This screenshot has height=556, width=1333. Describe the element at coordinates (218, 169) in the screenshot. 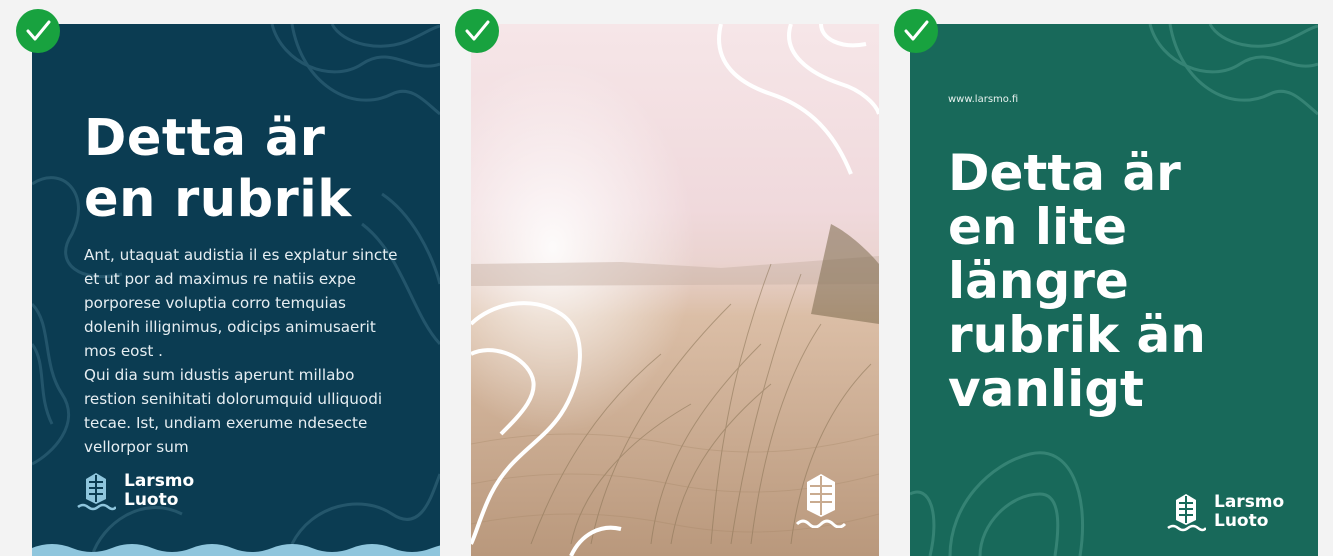

I see `card-heading: Detta är en rubrik` at that location.